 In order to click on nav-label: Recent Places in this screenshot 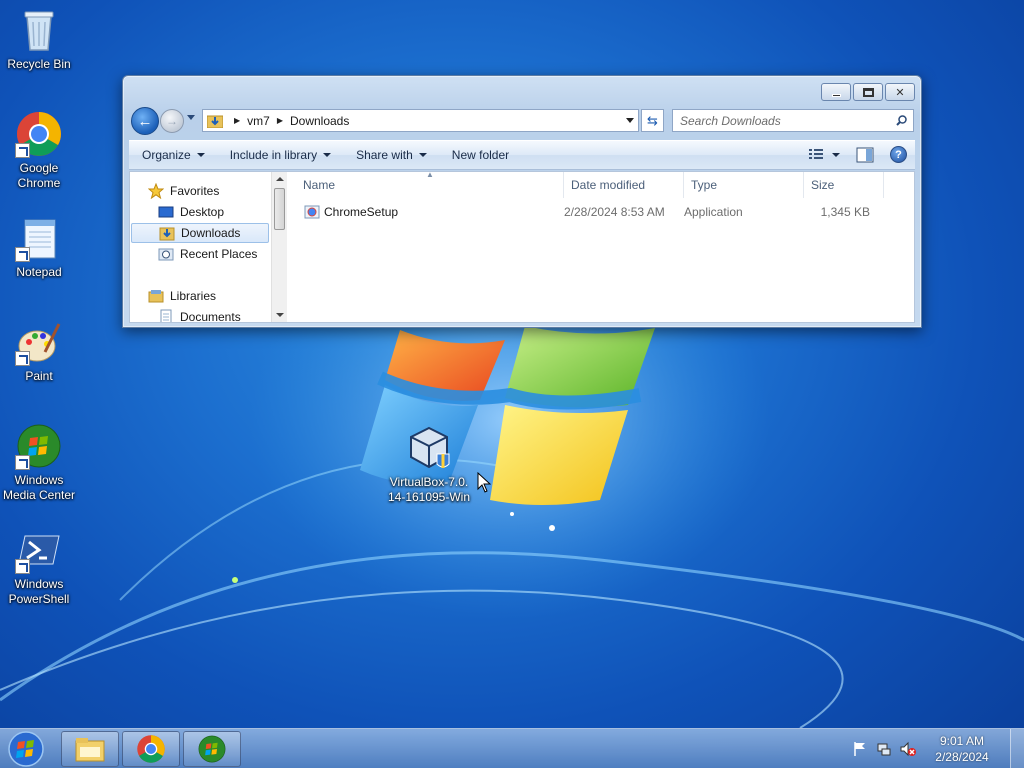, I will do `click(219, 254)`.